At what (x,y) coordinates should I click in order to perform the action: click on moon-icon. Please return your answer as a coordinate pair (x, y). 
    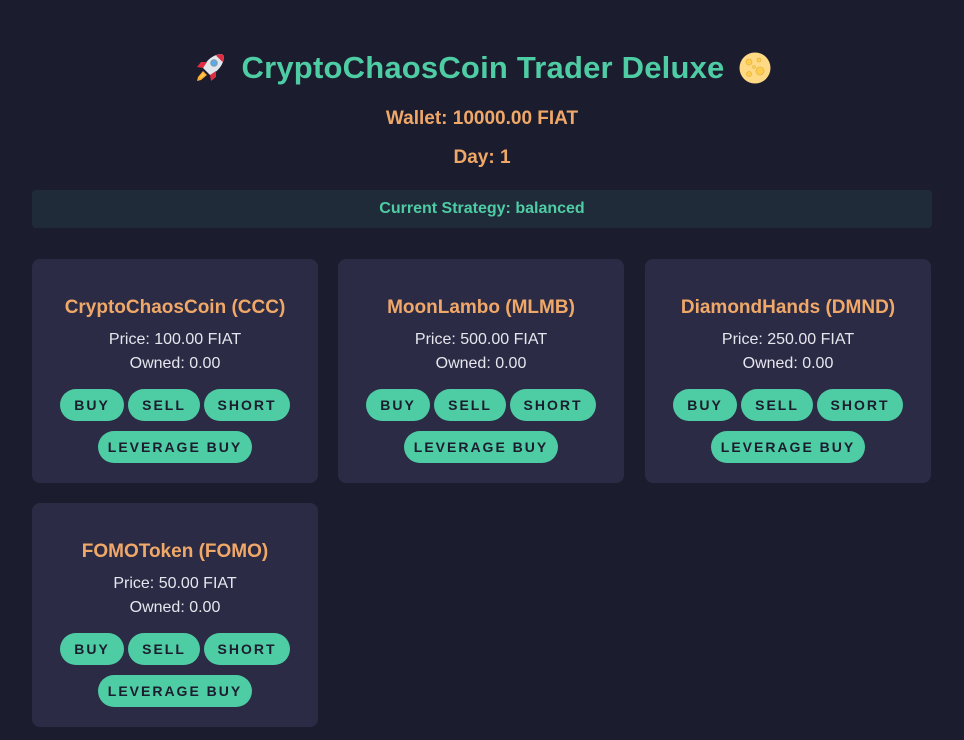
    Looking at the image, I should click on (755, 68).